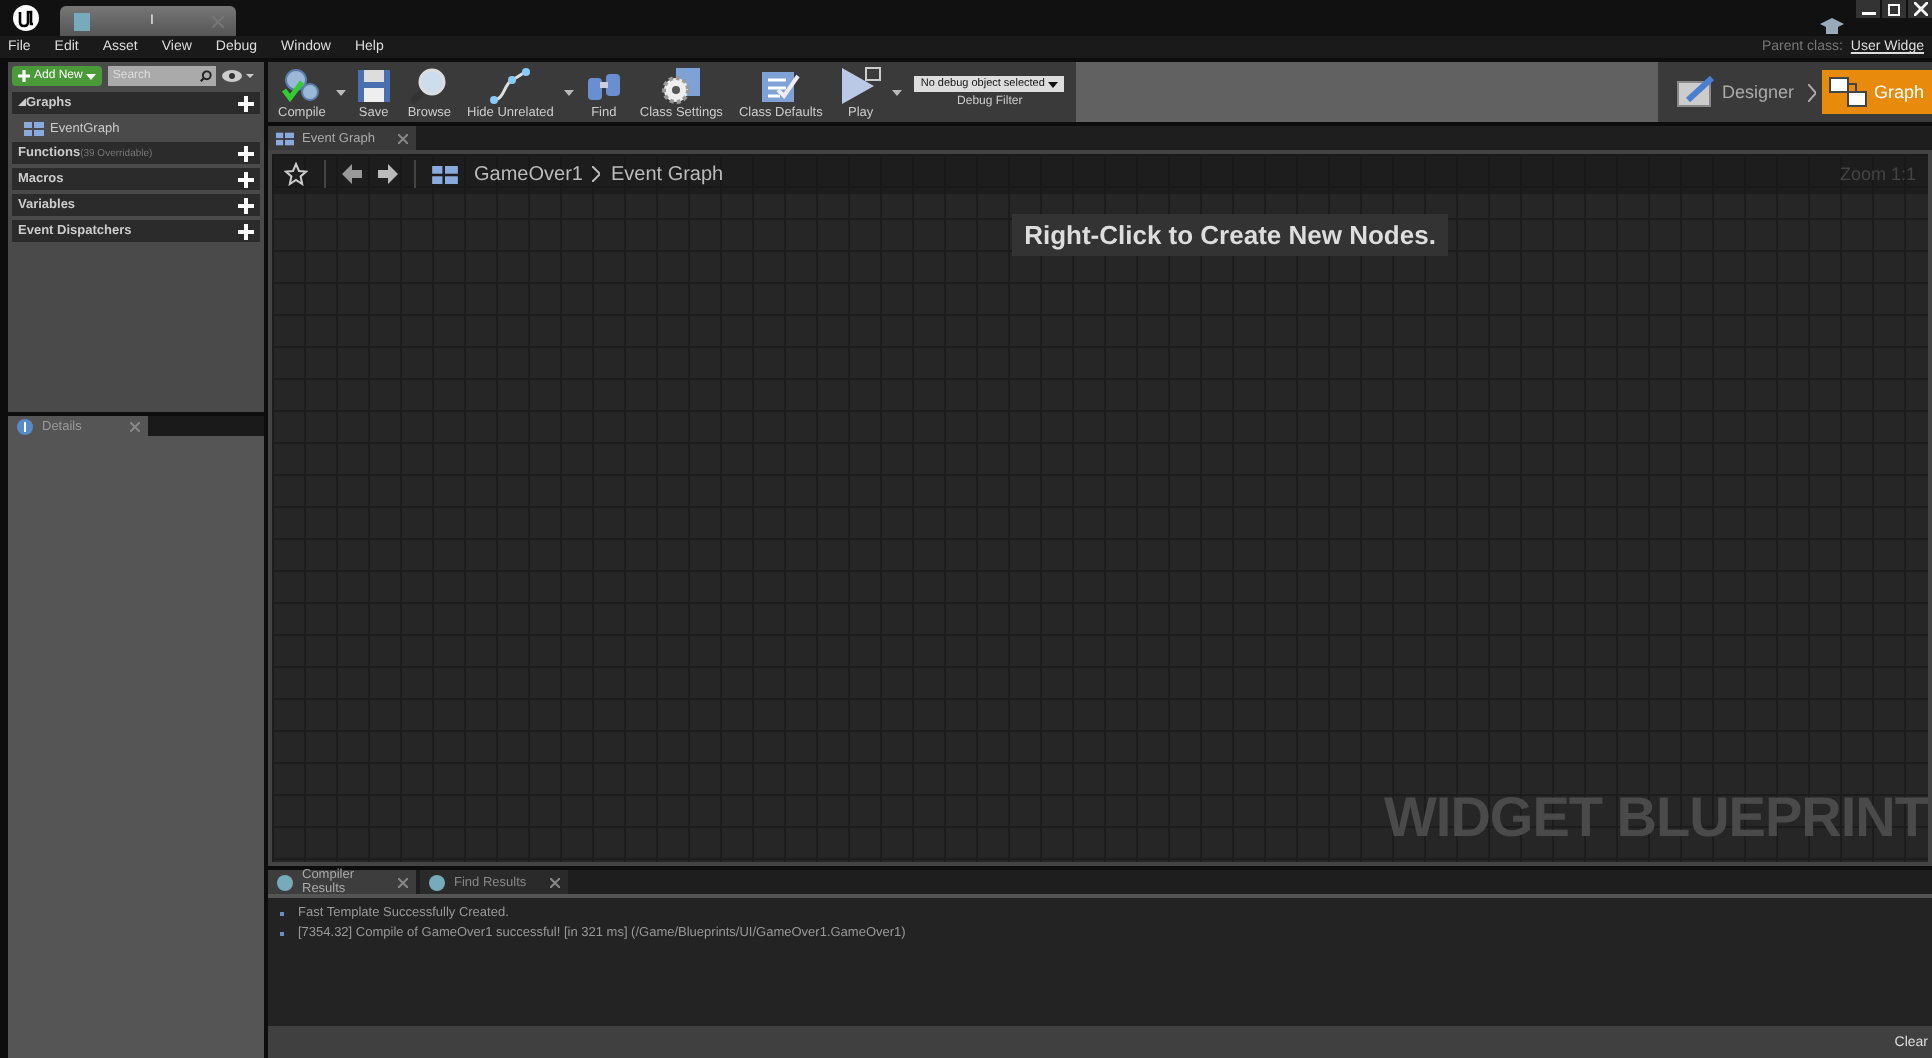 This screenshot has width=1932, height=1058. What do you see at coordinates (528, 174) in the screenshot?
I see `breadcrumb-item: GameOver1` at bounding box center [528, 174].